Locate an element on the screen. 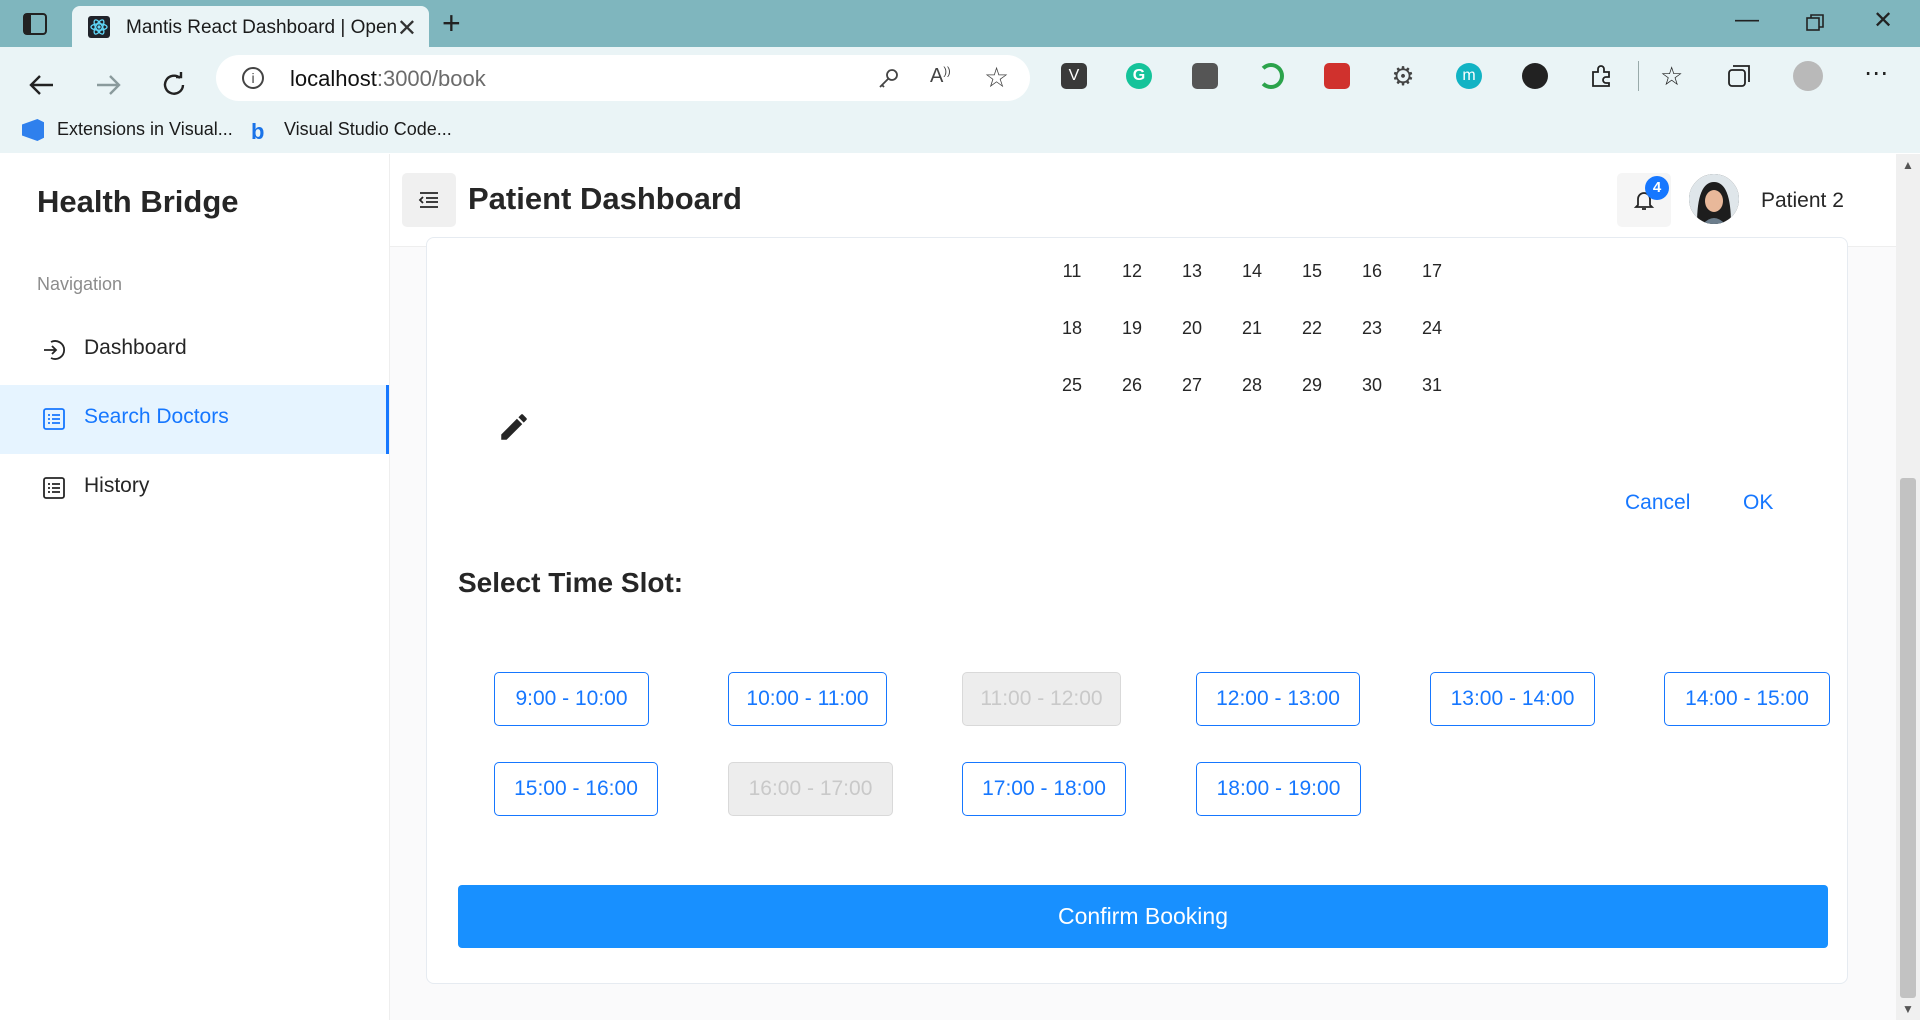  timeslot-button: 14:00 - 15:00 is located at coordinates (1747, 699).